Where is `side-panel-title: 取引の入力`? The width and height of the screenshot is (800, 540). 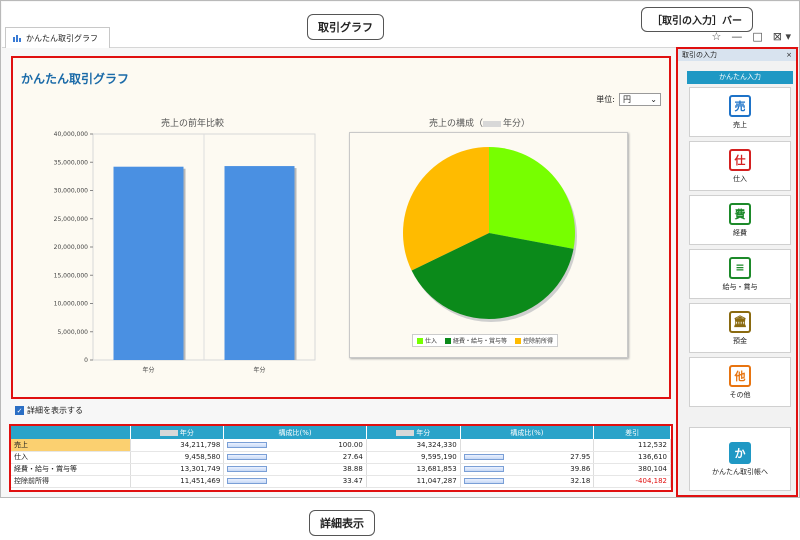
side-panel-title: 取引の入力 is located at coordinates (699, 55).